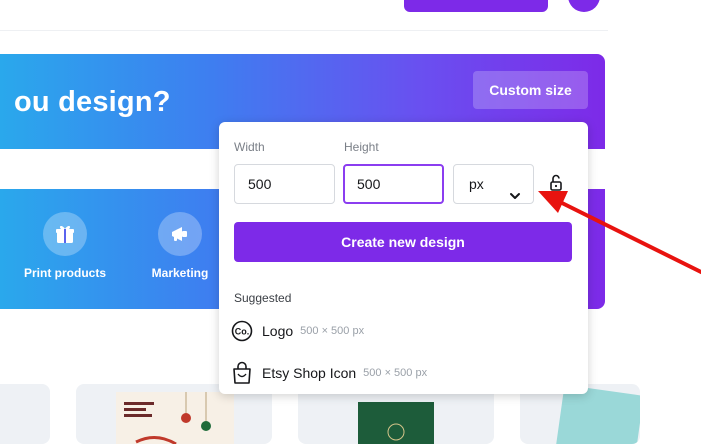 The width and height of the screenshot is (701, 444). What do you see at coordinates (530, 90) in the screenshot?
I see `custom-size-button: Custom size` at bounding box center [530, 90].